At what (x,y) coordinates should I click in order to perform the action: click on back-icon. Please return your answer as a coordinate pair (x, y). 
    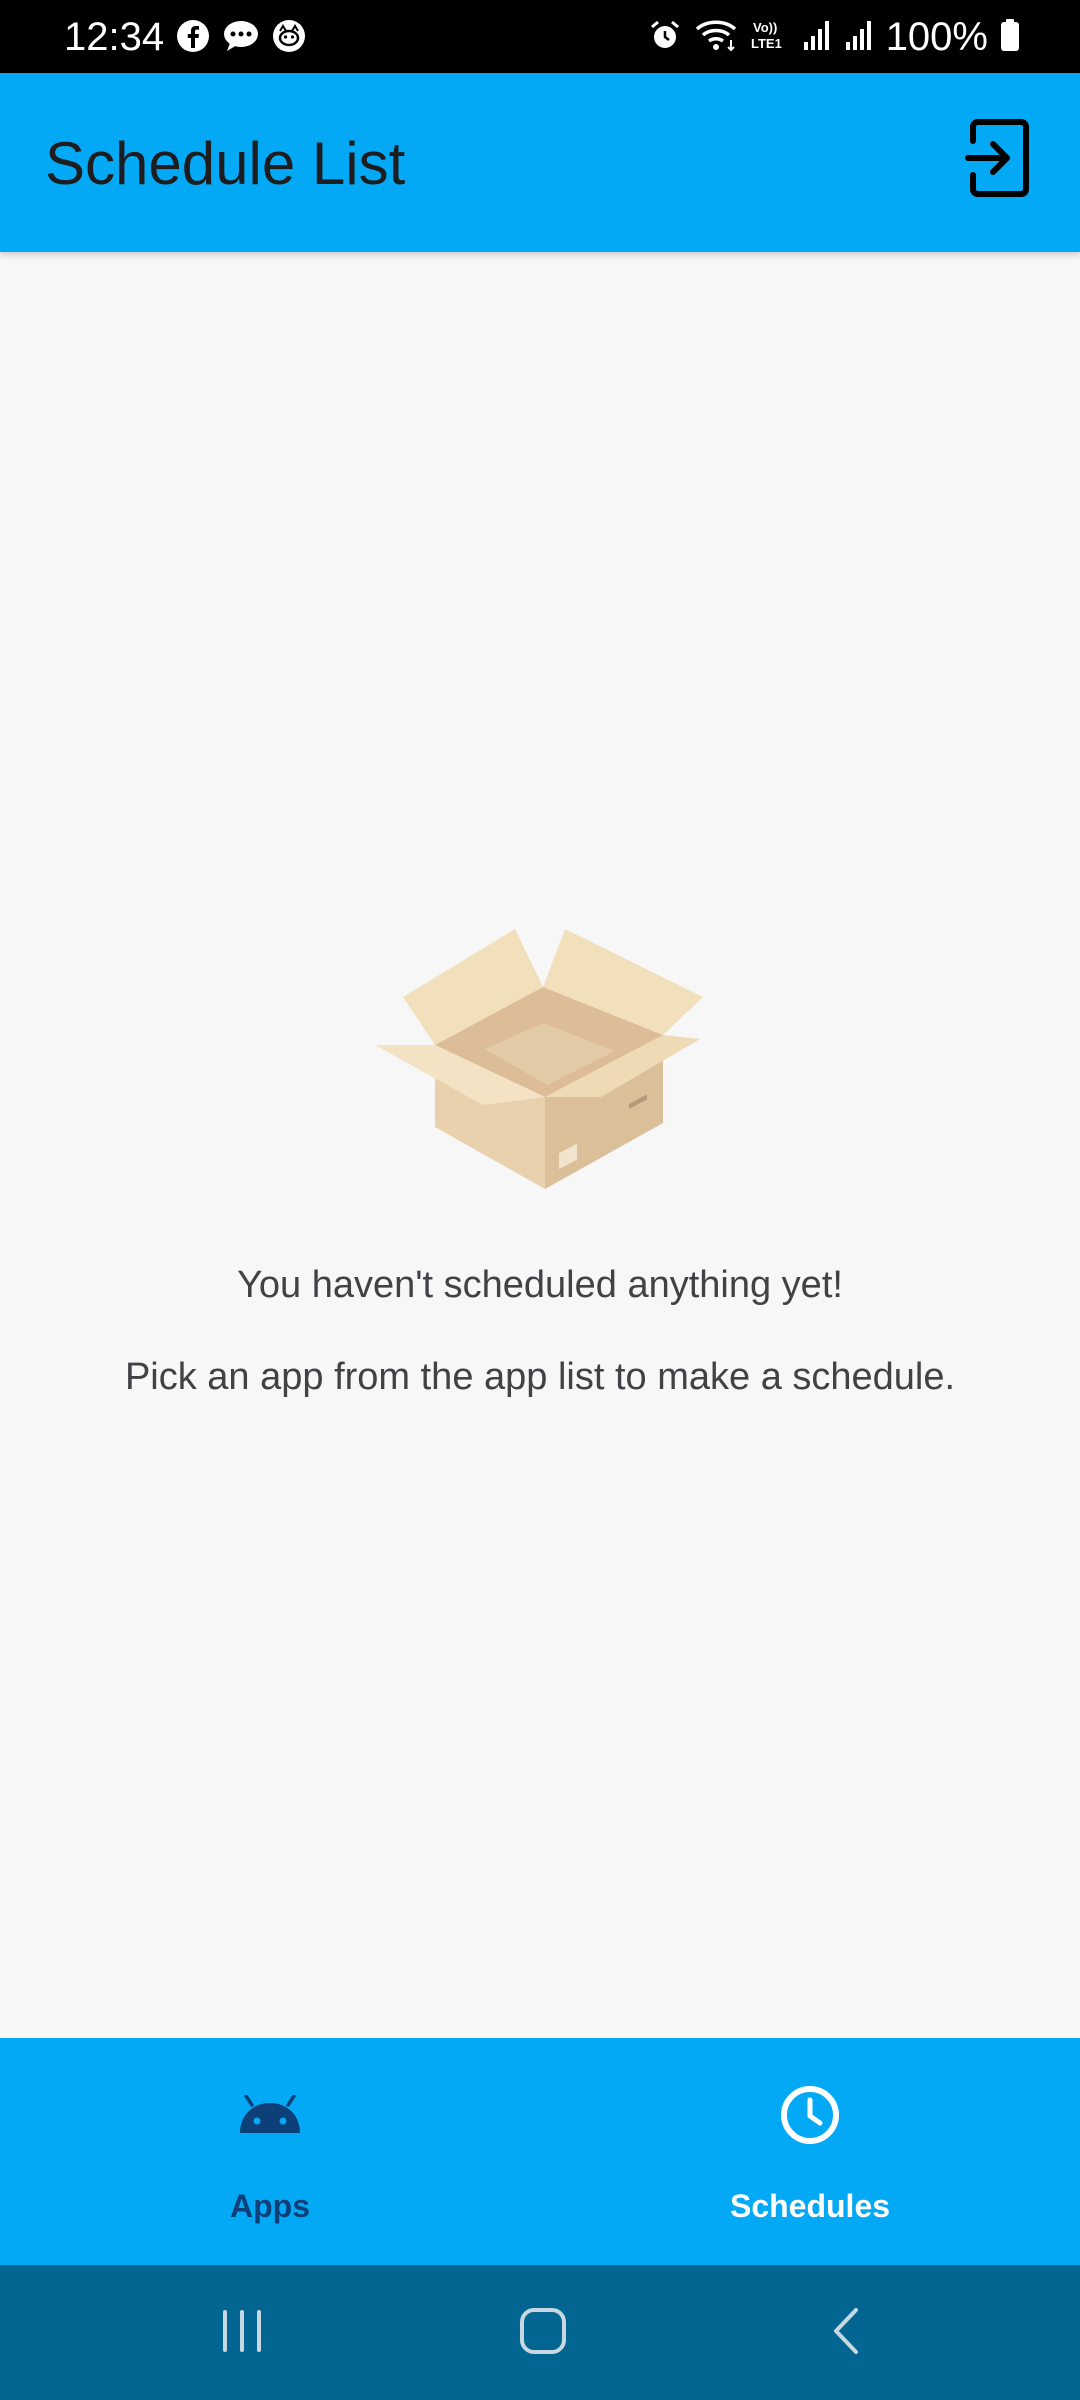
    Looking at the image, I should click on (847, 2333).